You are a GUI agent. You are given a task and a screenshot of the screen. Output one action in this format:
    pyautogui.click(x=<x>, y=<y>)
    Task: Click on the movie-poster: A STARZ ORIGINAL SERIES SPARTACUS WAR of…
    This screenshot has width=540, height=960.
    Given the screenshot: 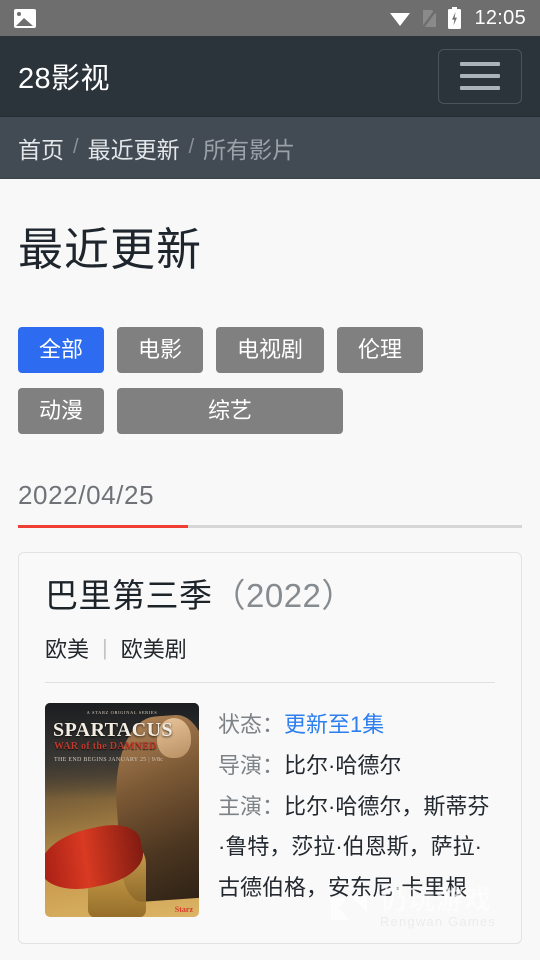 What is the action you would take?
    pyautogui.click(x=122, y=809)
    